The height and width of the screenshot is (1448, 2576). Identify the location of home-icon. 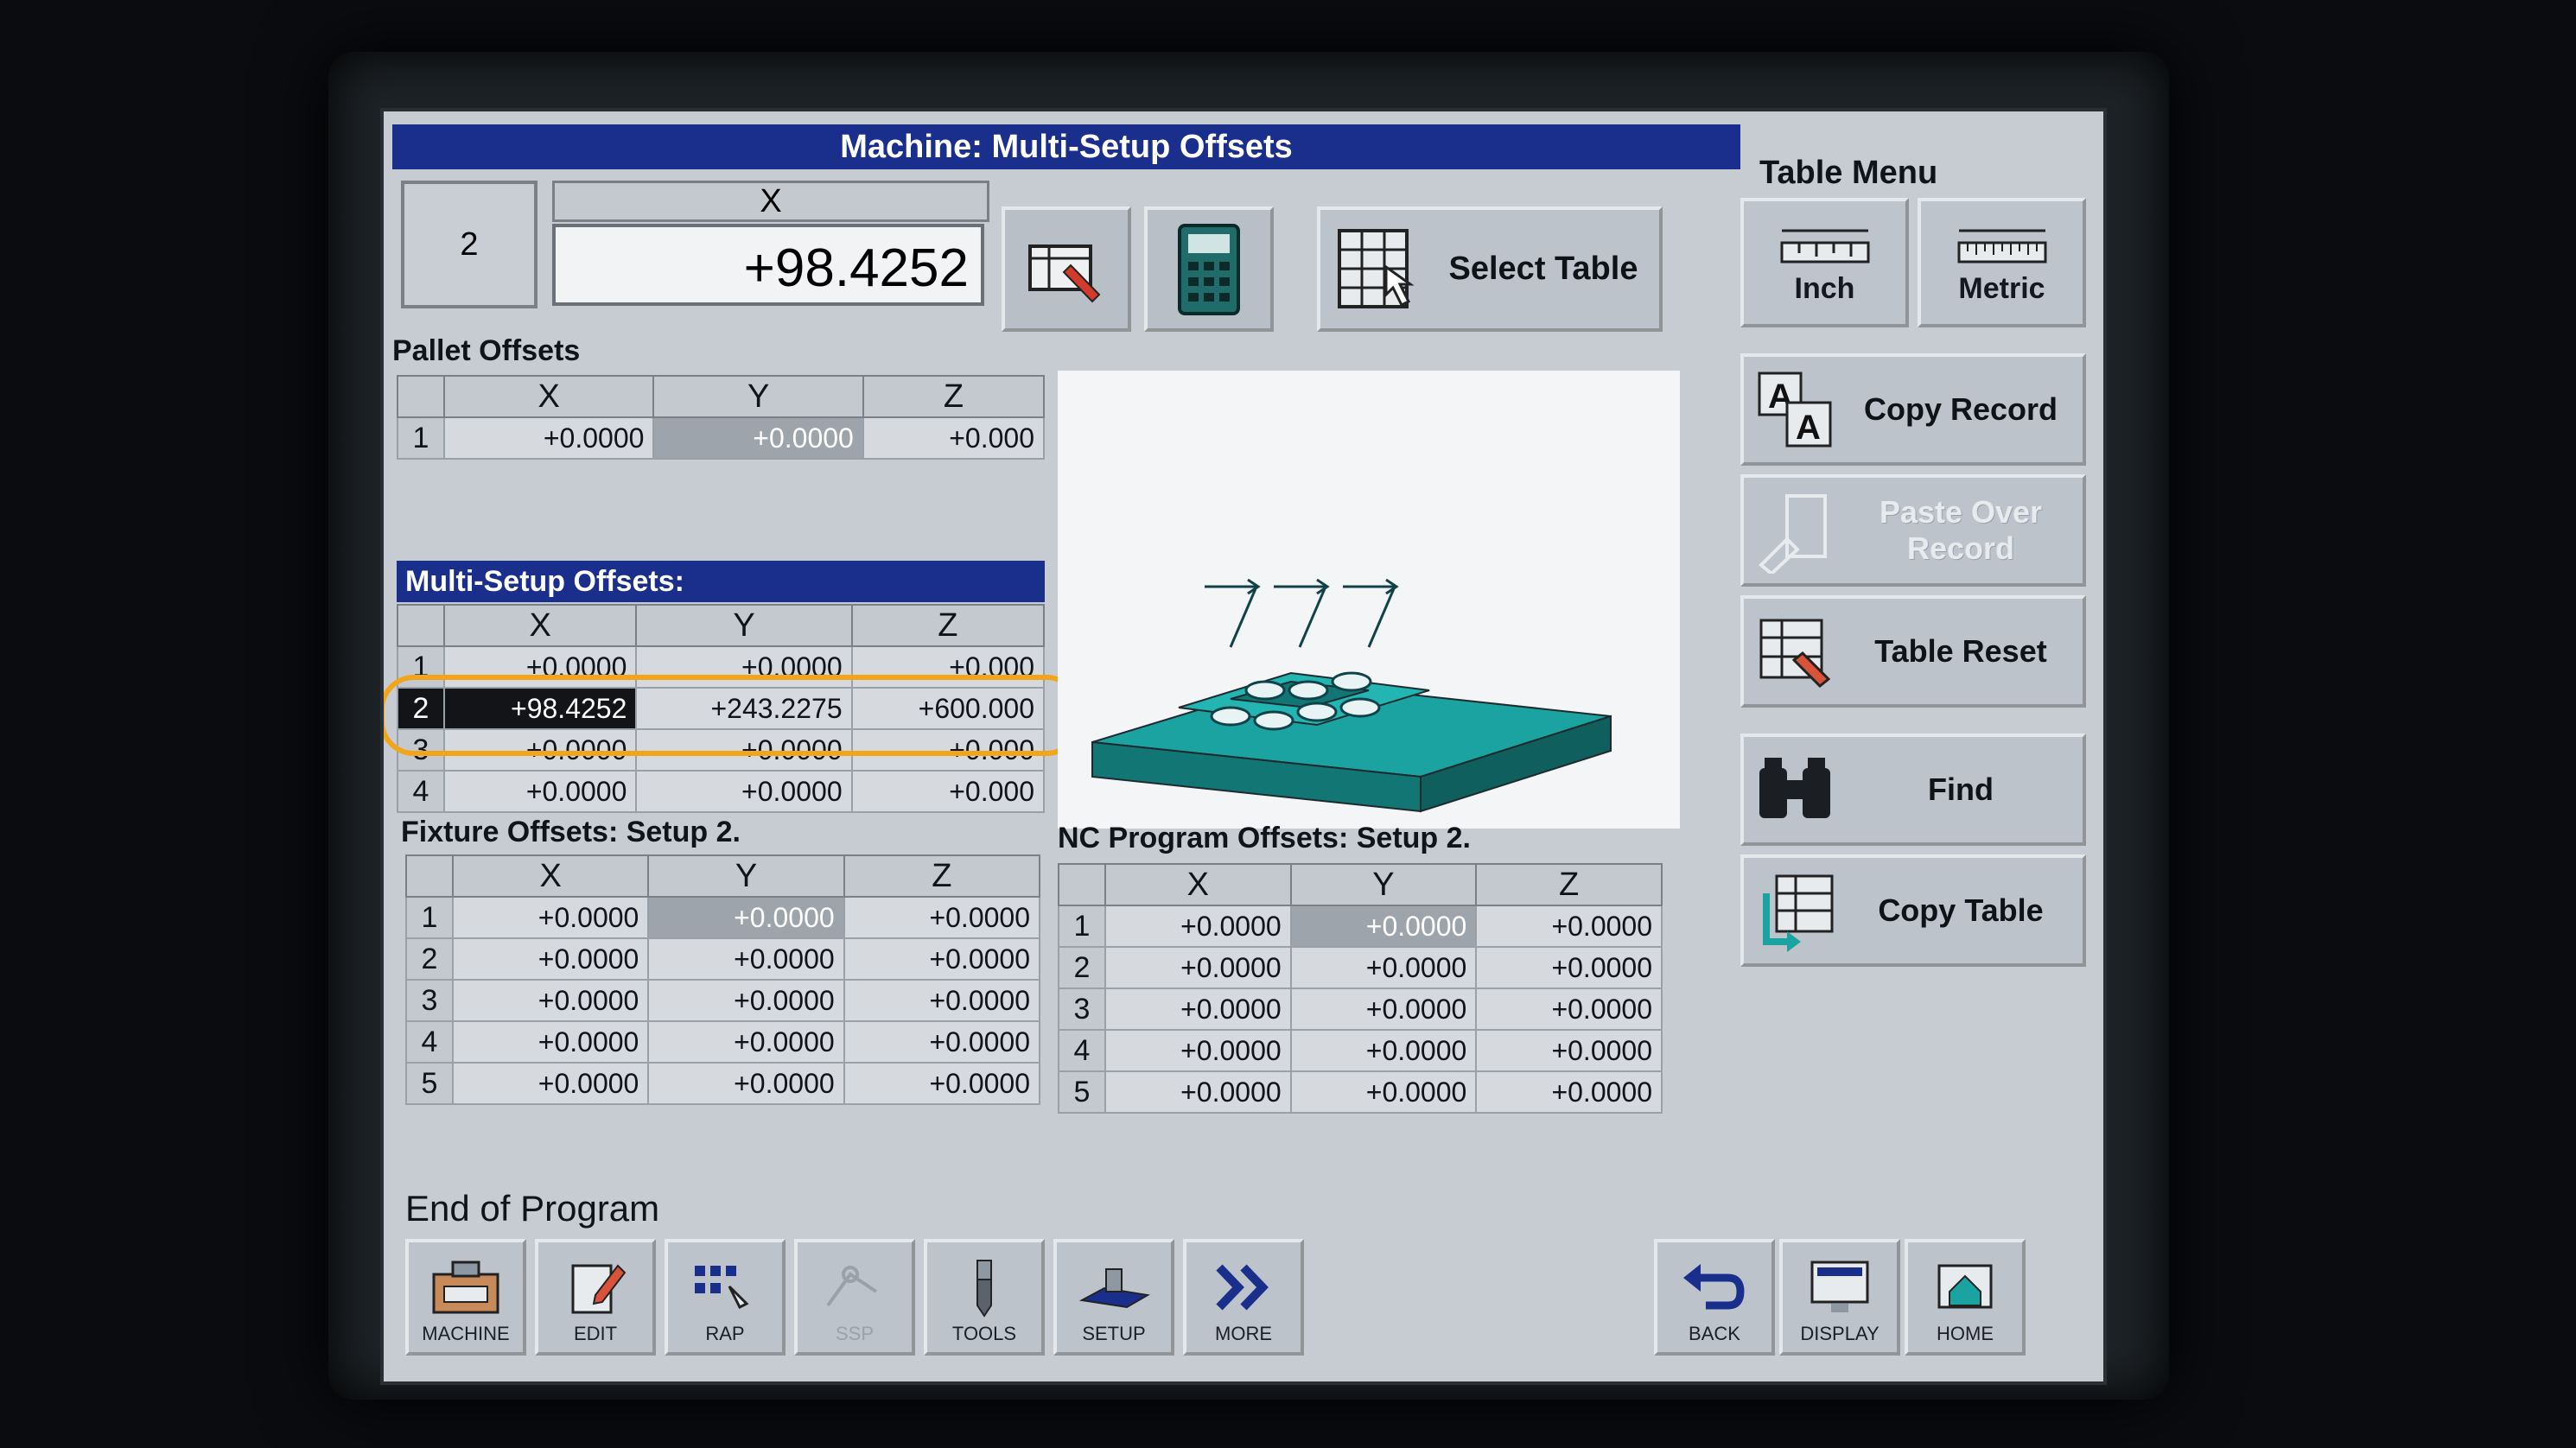
(1965, 1286).